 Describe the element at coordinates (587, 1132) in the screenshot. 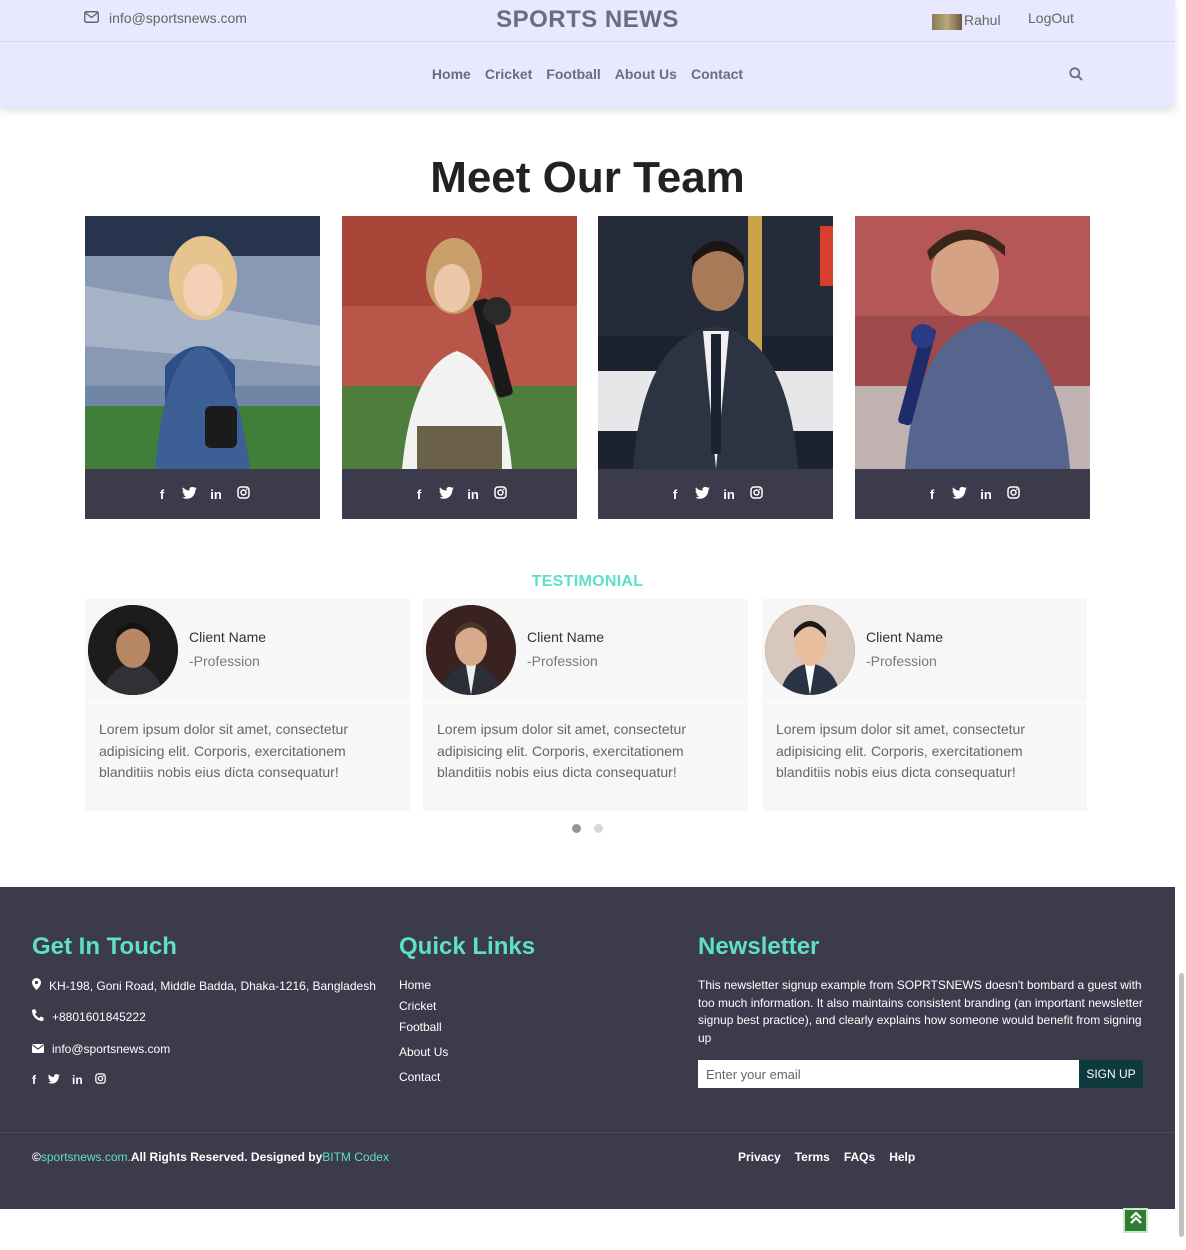

I see `footer-divider` at that location.